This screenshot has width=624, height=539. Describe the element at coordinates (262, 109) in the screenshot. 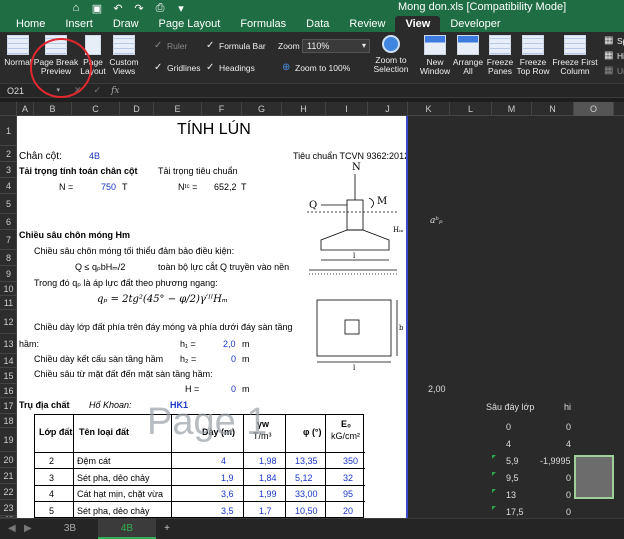

I see `col-header-g: G` at that location.